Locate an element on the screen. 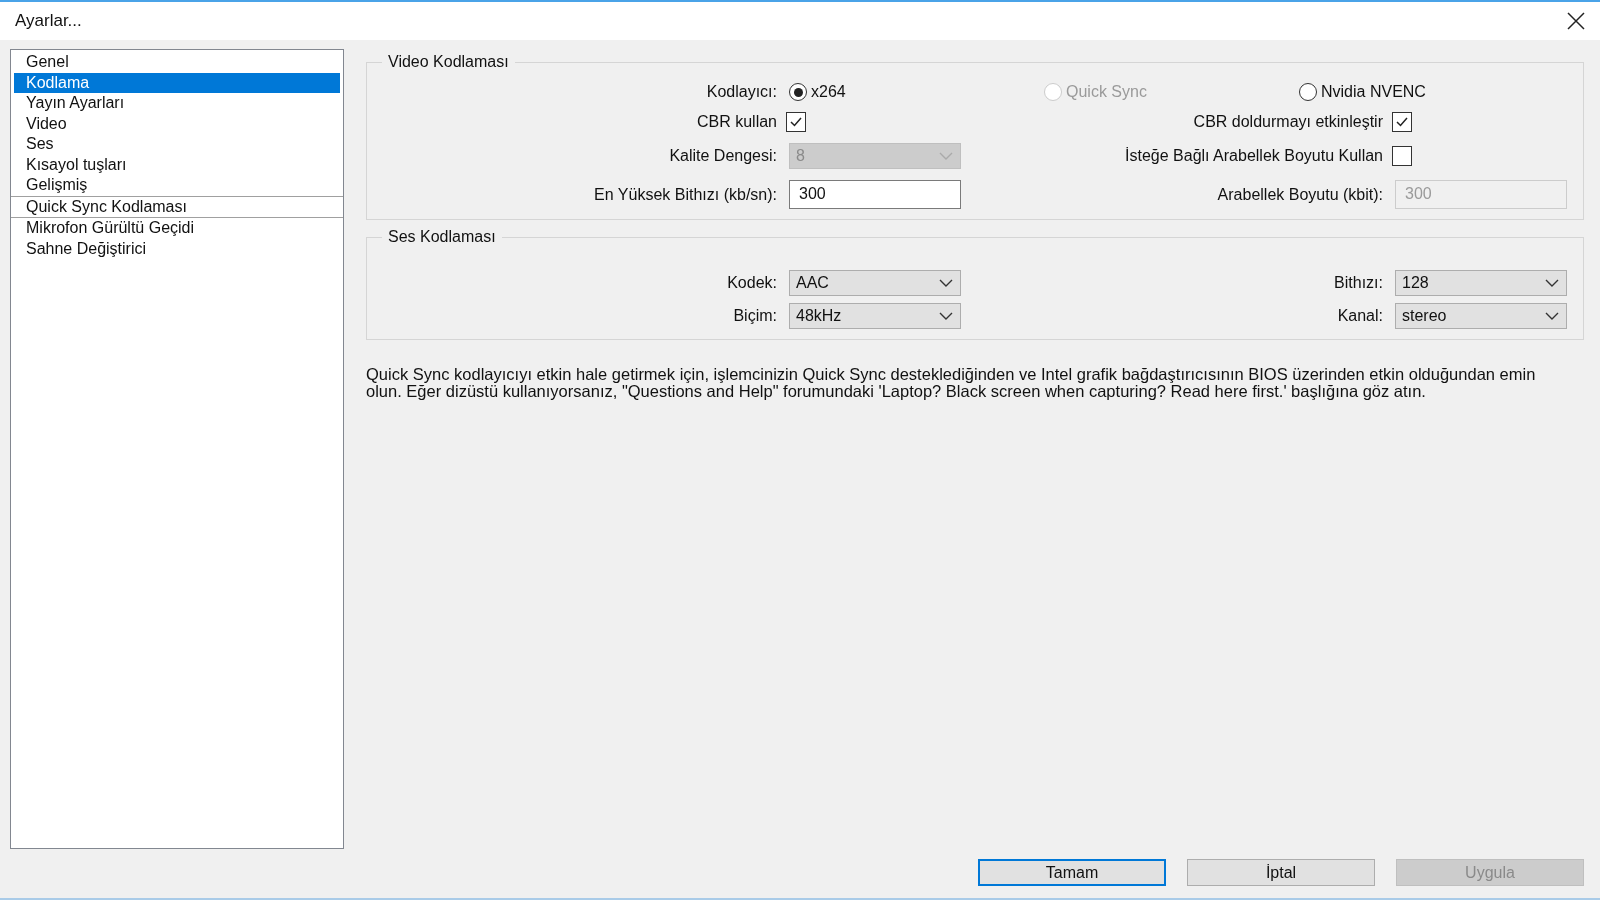  dropdown: AAC is located at coordinates (875, 283).